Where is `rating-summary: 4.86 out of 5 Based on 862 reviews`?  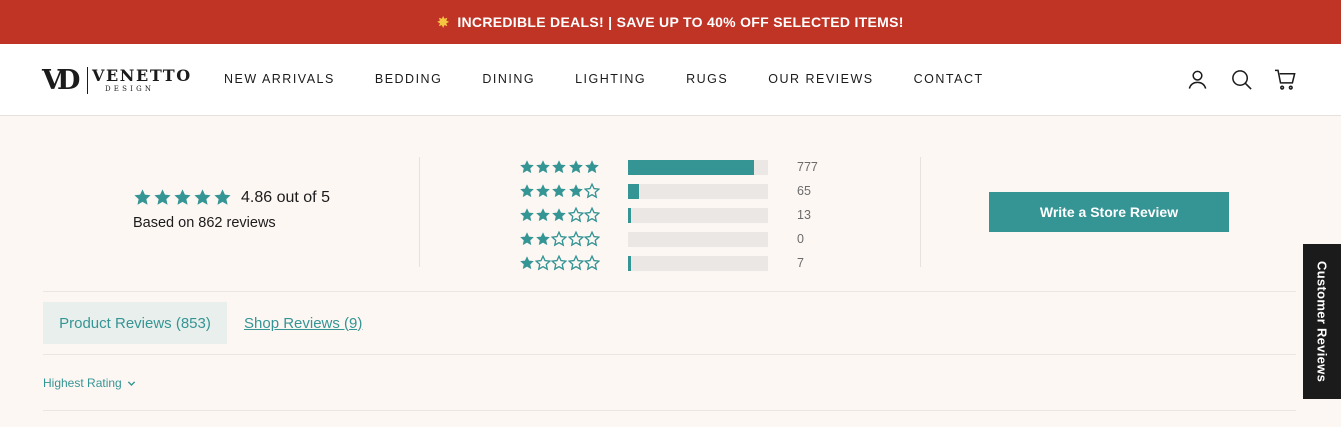 rating-summary: 4.86 out of 5 Based on 862 reviews is located at coordinates (231, 210).